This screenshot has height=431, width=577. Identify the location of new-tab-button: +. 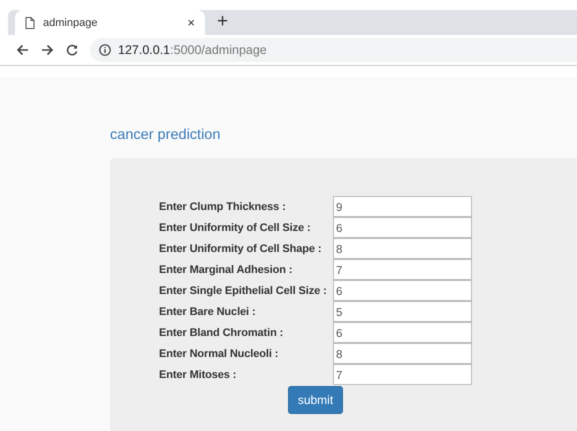
(222, 22).